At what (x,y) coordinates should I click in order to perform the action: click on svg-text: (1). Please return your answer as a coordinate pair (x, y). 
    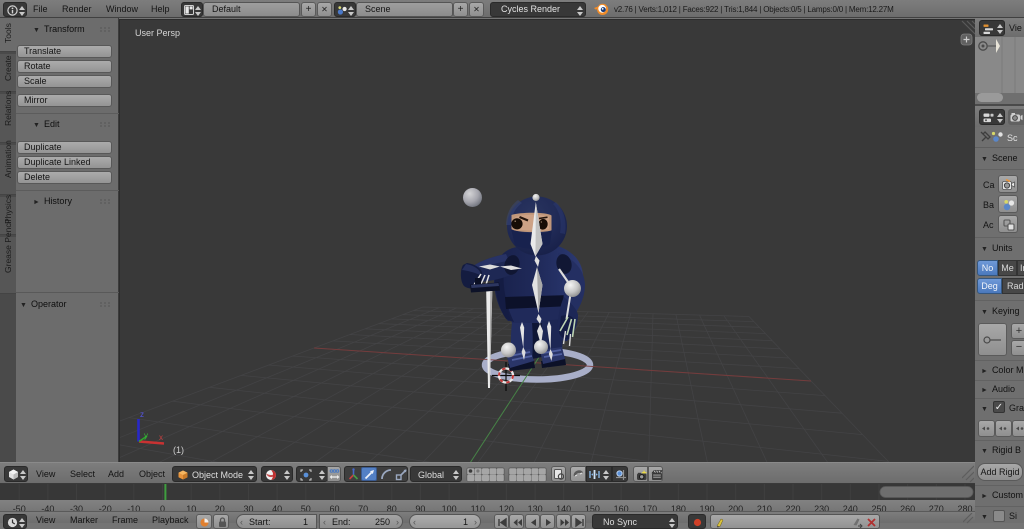
    Looking at the image, I should click on (178, 450).